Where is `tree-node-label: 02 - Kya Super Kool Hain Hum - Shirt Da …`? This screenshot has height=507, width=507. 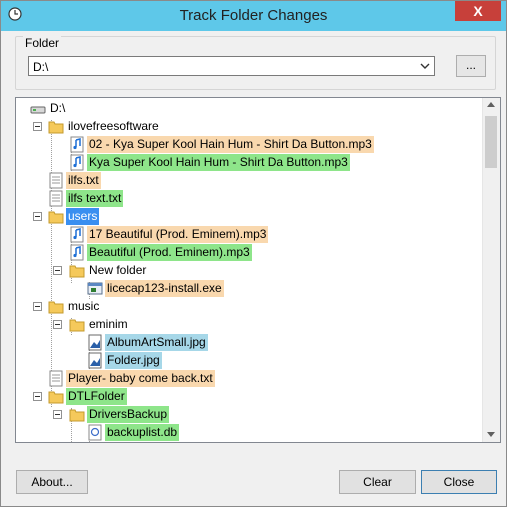 tree-node-label: 02 - Kya Super Kool Hain Hum - Shirt Da … is located at coordinates (230, 144).